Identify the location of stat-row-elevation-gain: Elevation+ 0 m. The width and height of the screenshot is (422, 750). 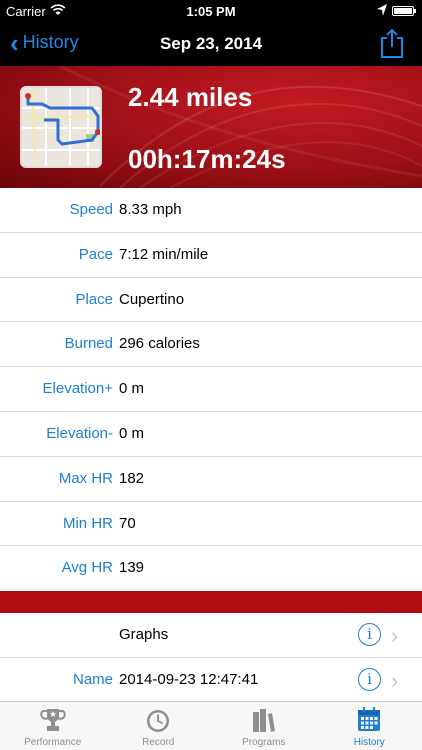
(211, 389).